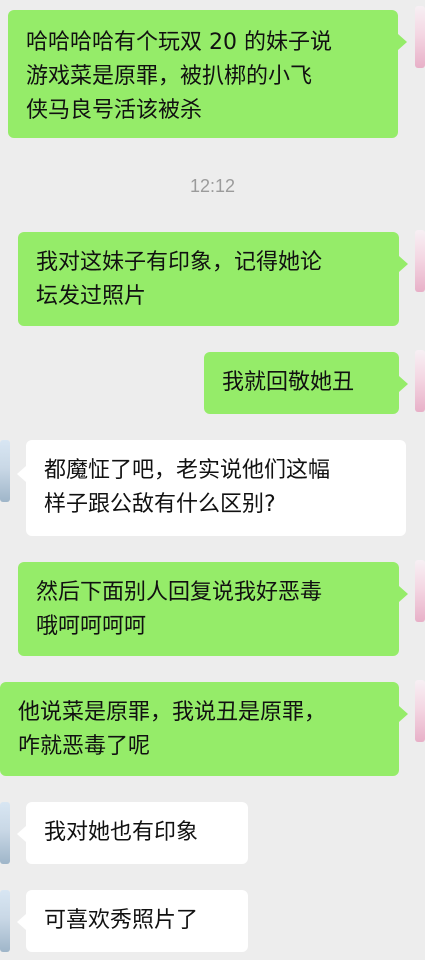 This screenshot has height=960, width=425. I want to click on message-bubble: 我就回敬她丑, so click(301, 383).